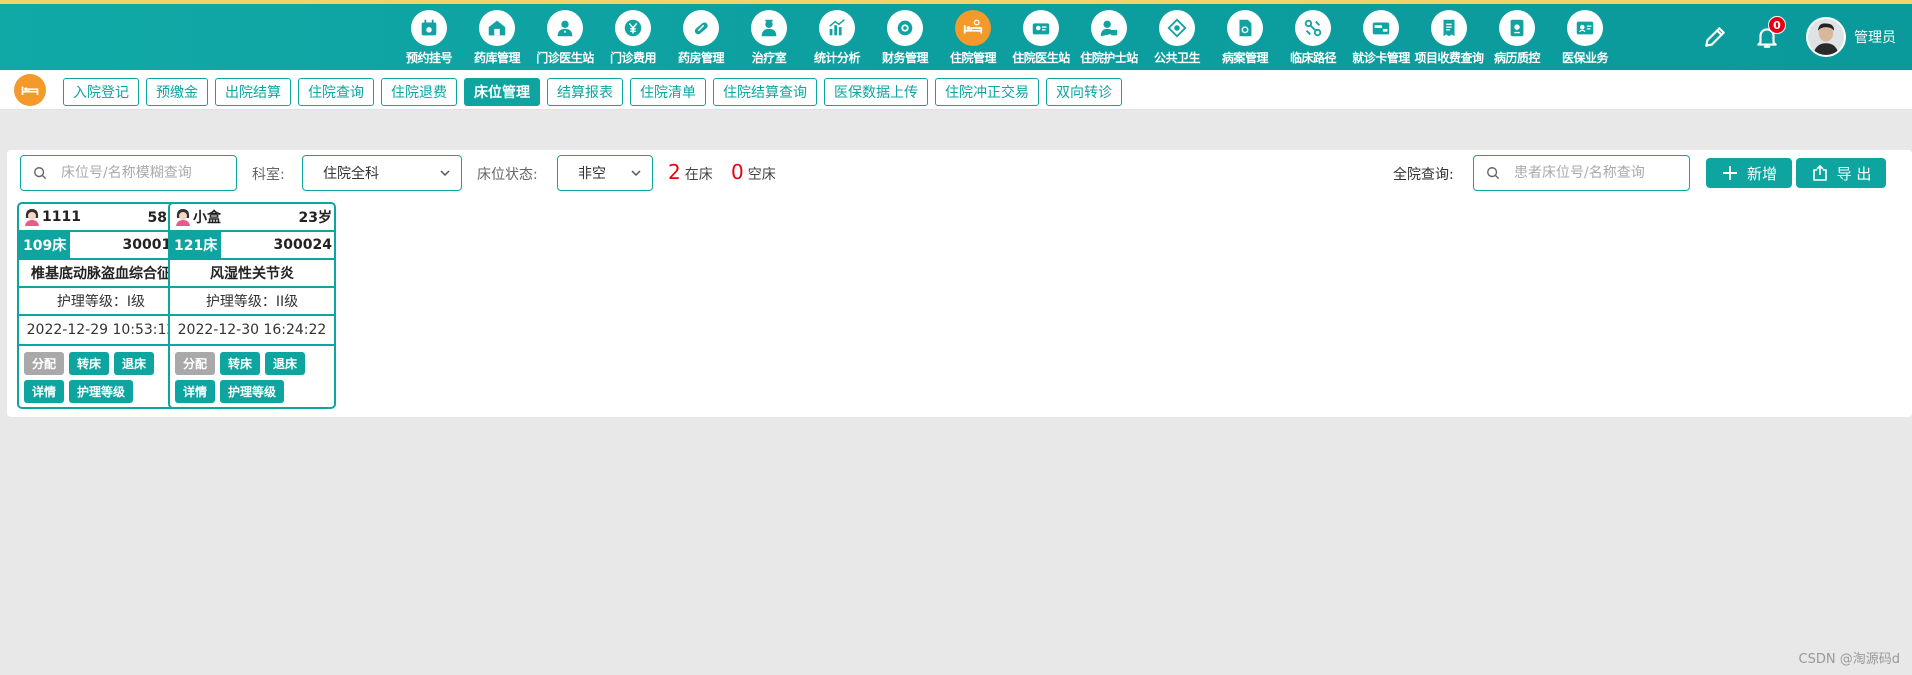  Describe the element at coordinates (30, 90) in the screenshot. I see `bed-home-icon` at that location.